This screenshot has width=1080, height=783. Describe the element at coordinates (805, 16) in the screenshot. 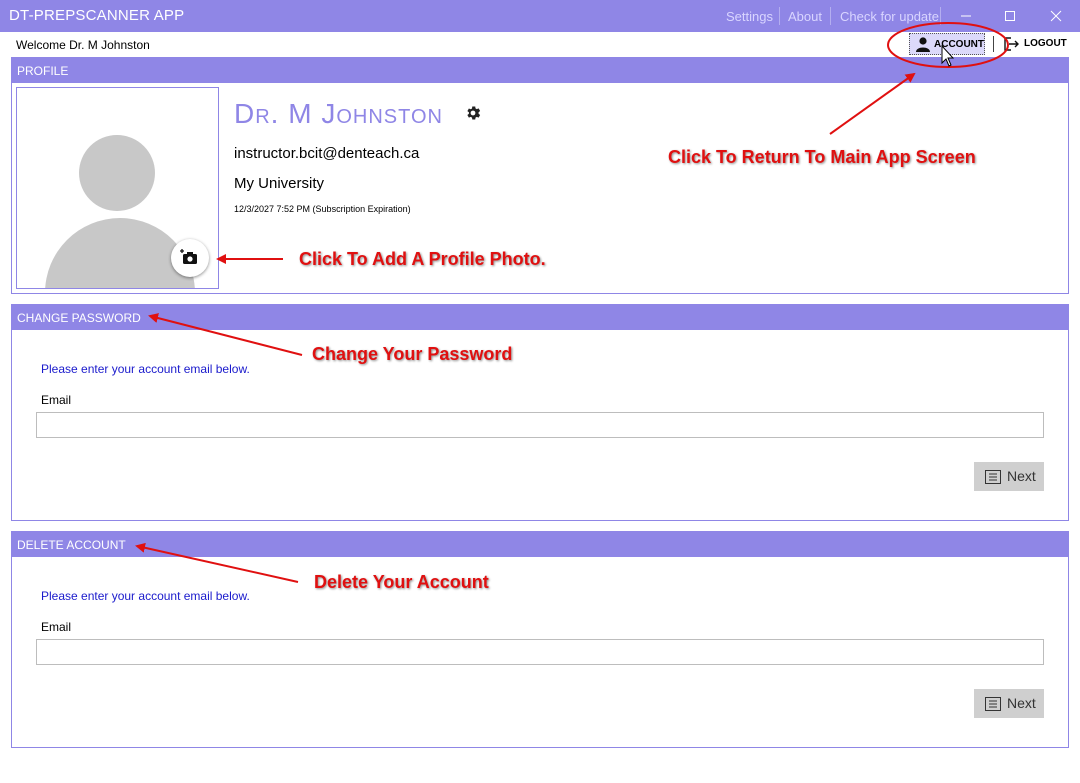

I see `menu-about: About` at that location.